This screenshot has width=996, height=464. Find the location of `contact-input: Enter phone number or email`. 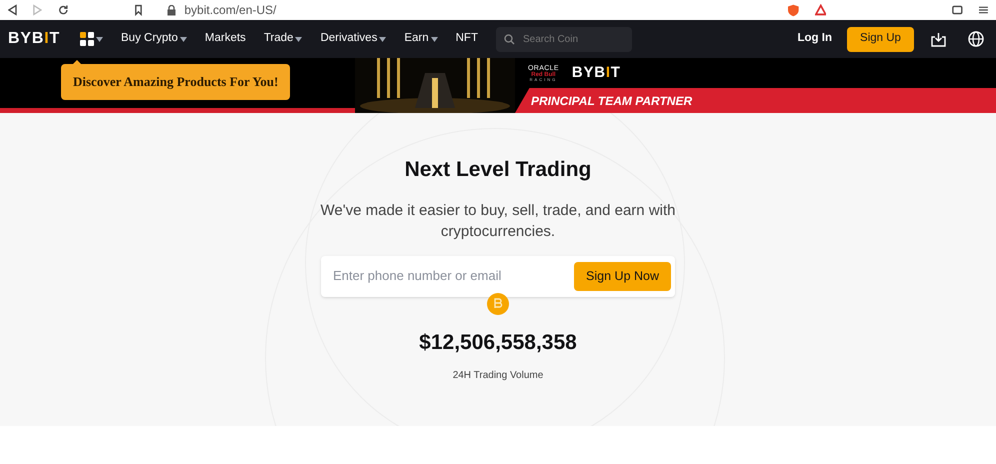

contact-input: Enter phone number or email is located at coordinates (453, 276).